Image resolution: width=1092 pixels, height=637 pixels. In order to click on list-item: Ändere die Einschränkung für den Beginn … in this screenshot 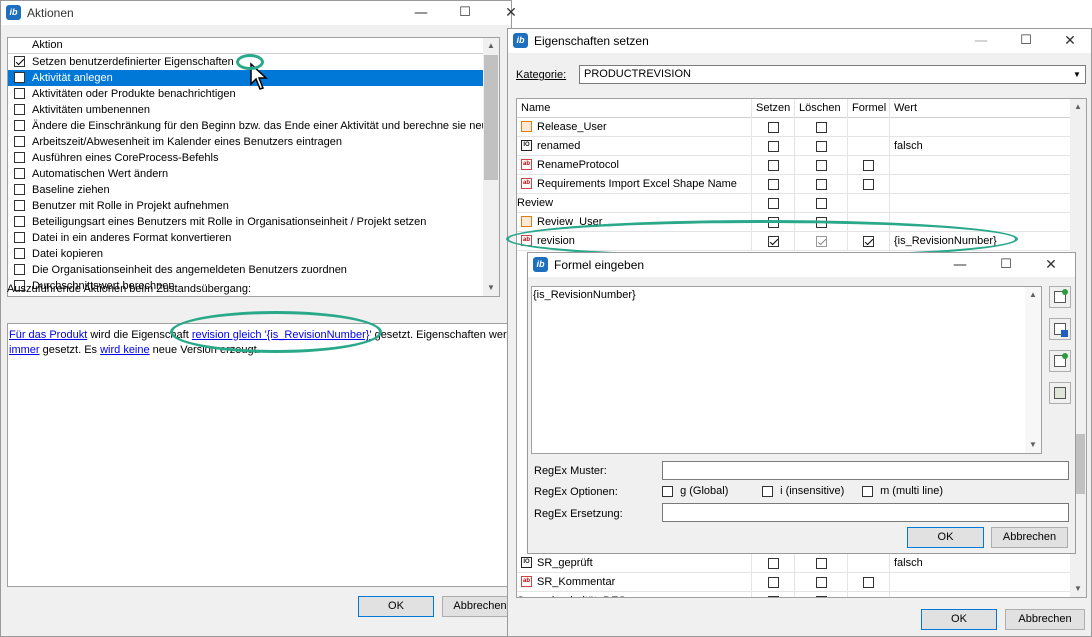, I will do `click(253, 126)`.